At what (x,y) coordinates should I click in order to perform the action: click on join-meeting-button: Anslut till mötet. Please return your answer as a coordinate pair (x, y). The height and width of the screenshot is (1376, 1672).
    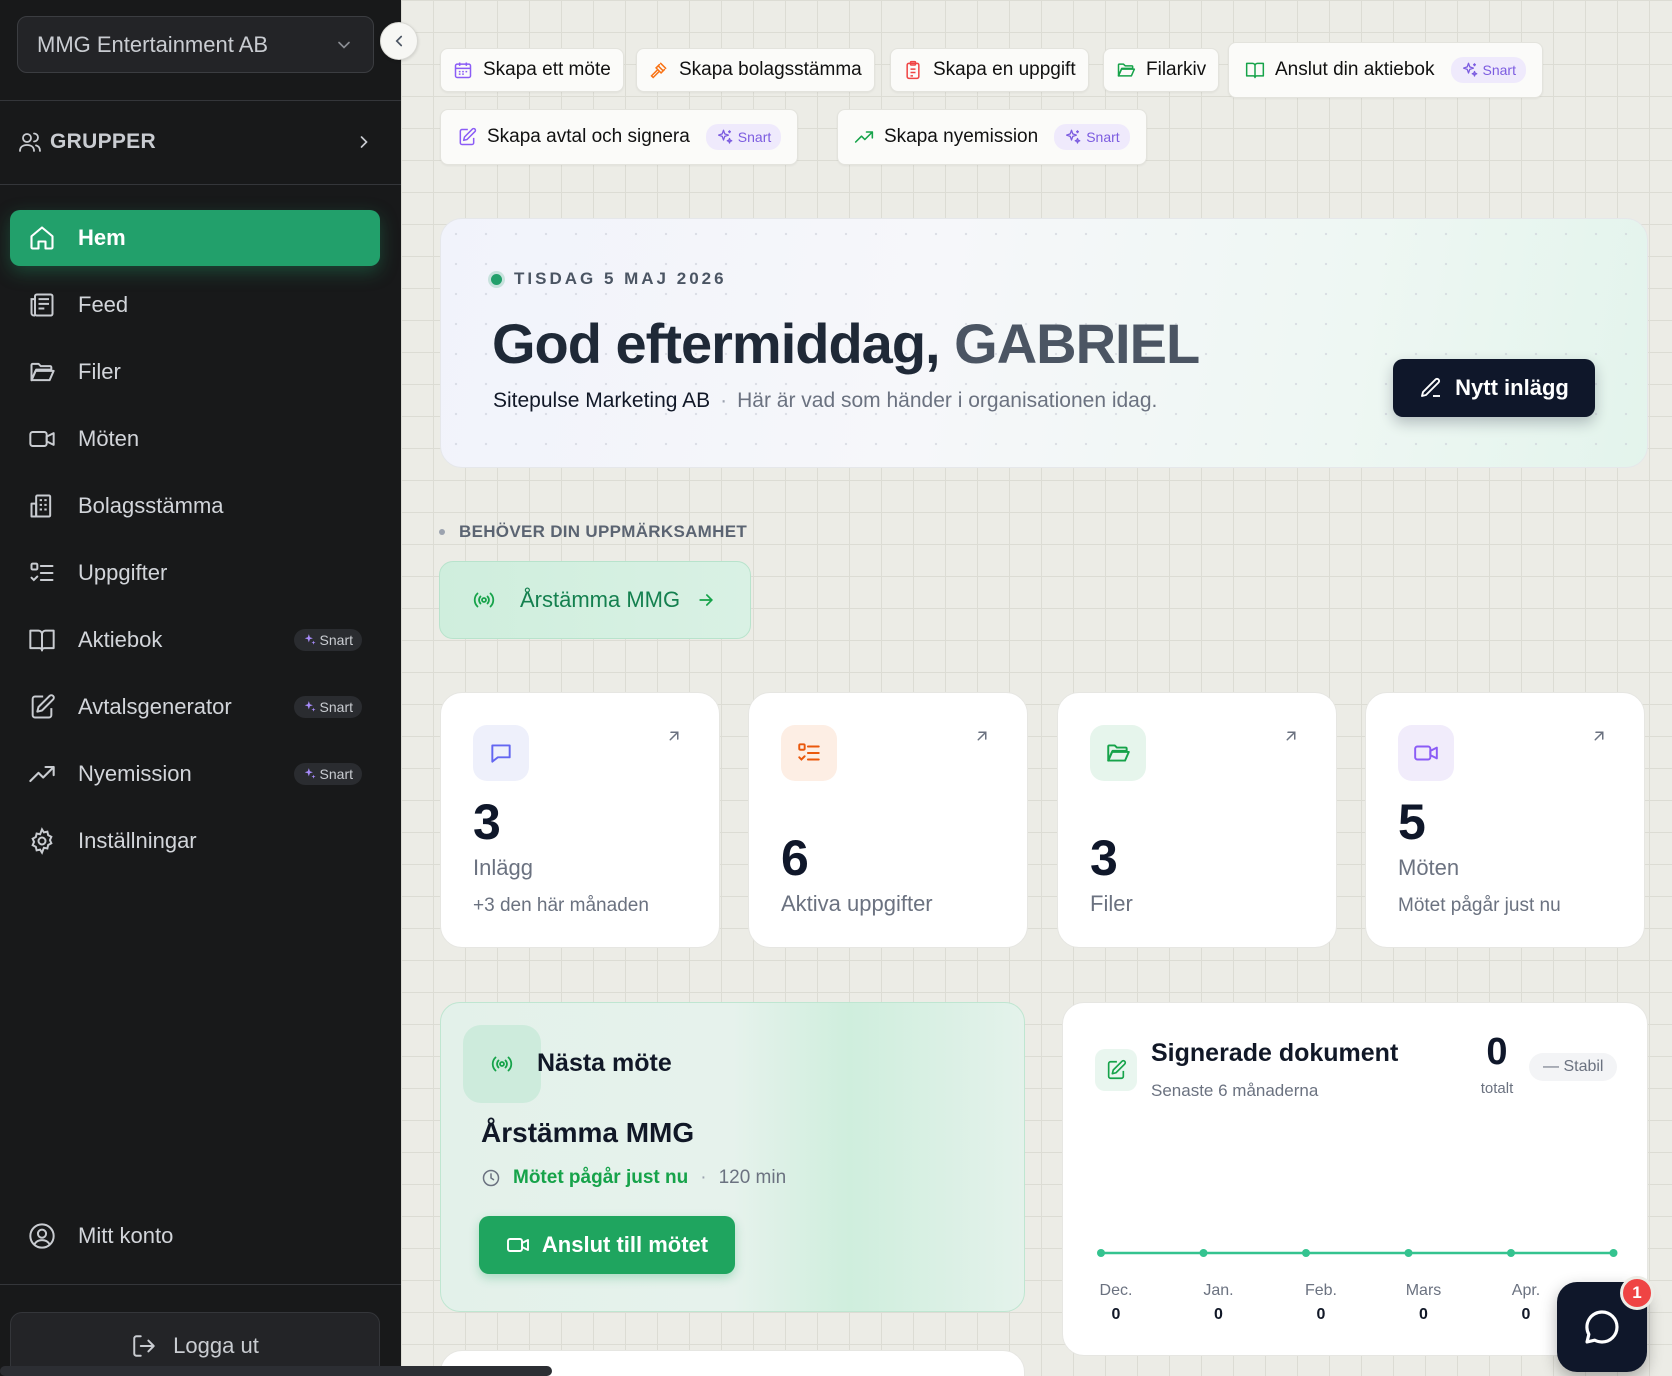
    Looking at the image, I should click on (607, 1245).